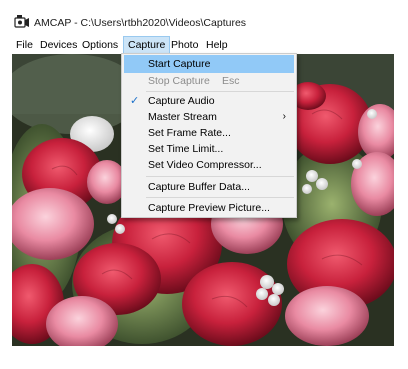 The image size is (408, 369). What do you see at coordinates (179, 81) in the screenshot?
I see `stop-capture-label: Stop Capture` at bounding box center [179, 81].